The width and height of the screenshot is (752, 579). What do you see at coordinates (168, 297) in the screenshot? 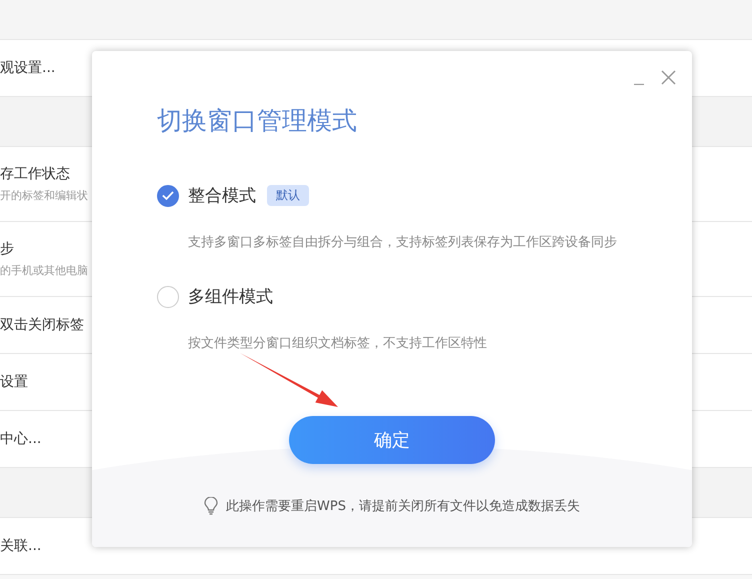
I see `radio-button` at bounding box center [168, 297].